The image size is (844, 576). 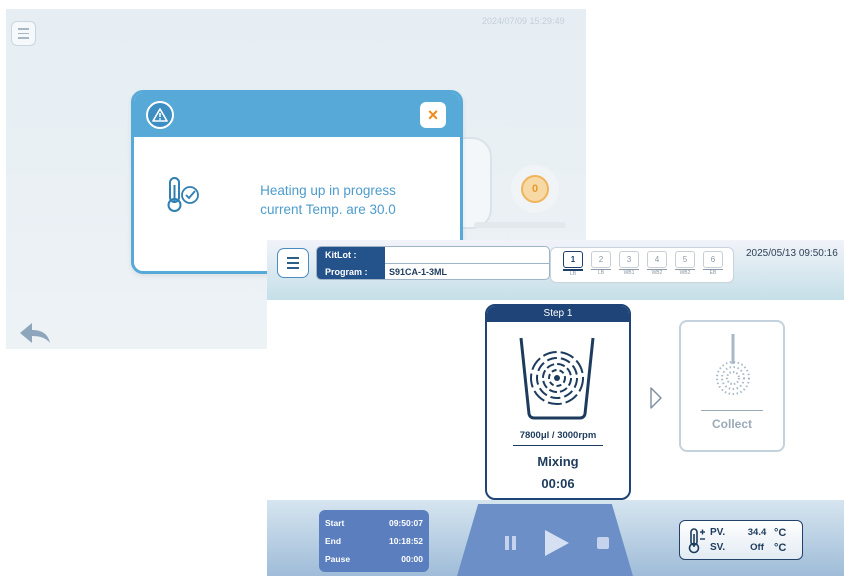 I want to click on current-step-card: Step 1 7800μl / 3000rpm Mixing 00:06, so click(x=558, y=402).